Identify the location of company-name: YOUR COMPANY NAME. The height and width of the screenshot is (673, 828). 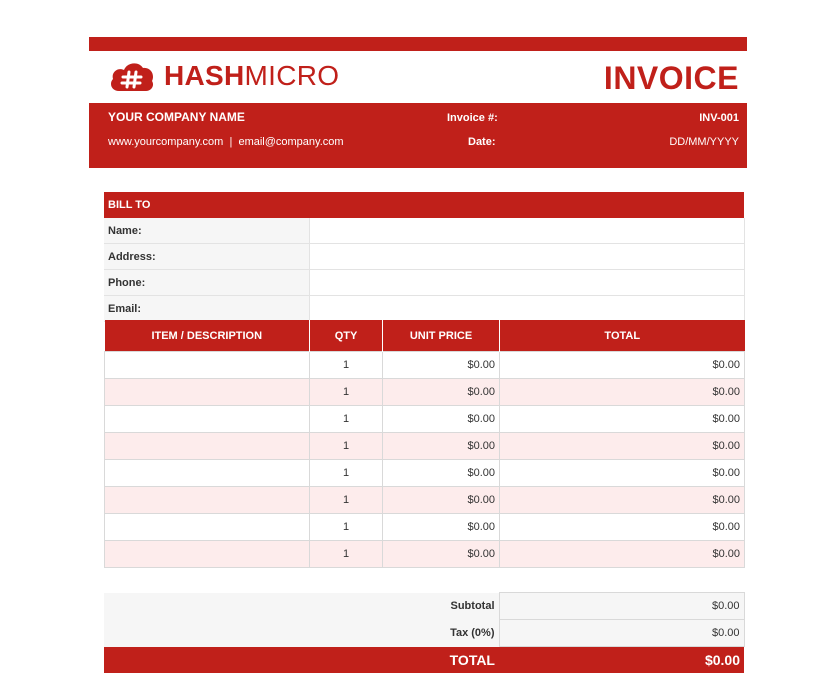
(176, 117).